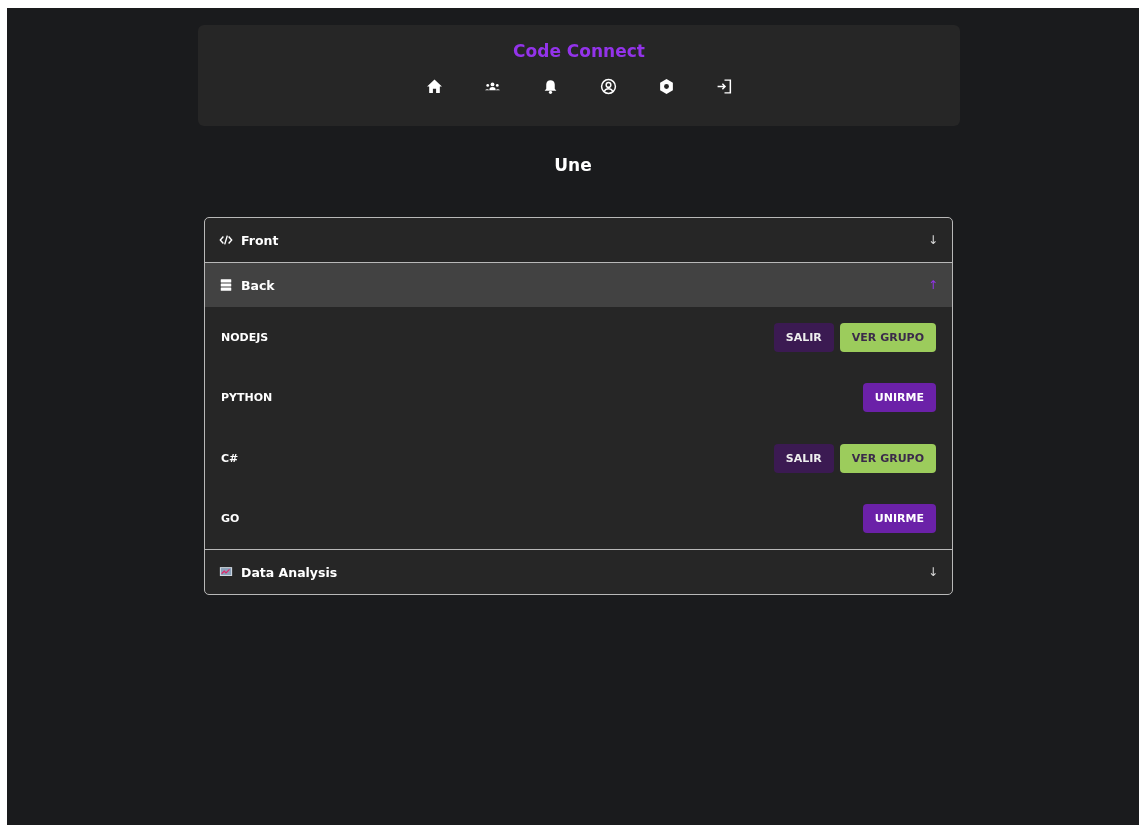  I want to click on server-icon, so click(226, 285).